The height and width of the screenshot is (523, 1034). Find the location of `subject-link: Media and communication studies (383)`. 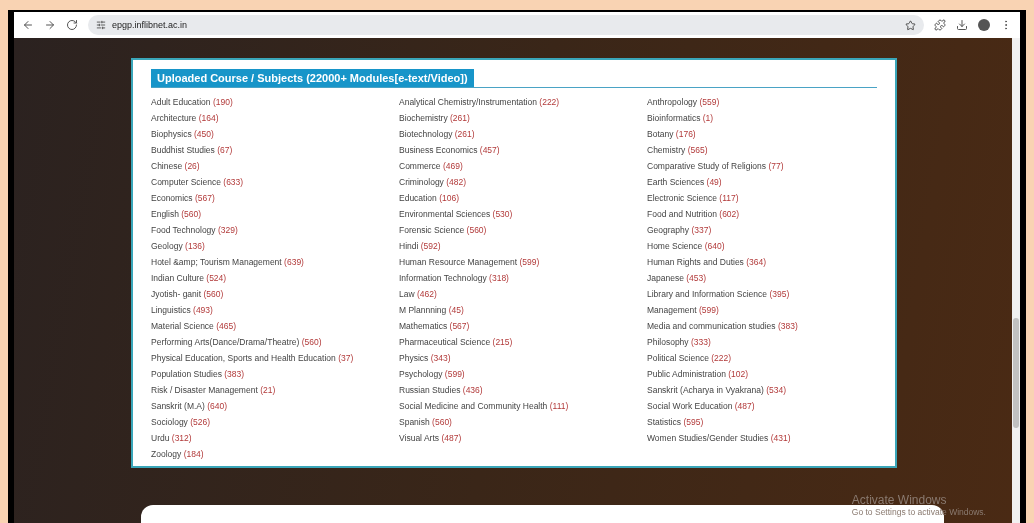

subject-link: Media and communication studies (383) is located at coordinates (762, 326).